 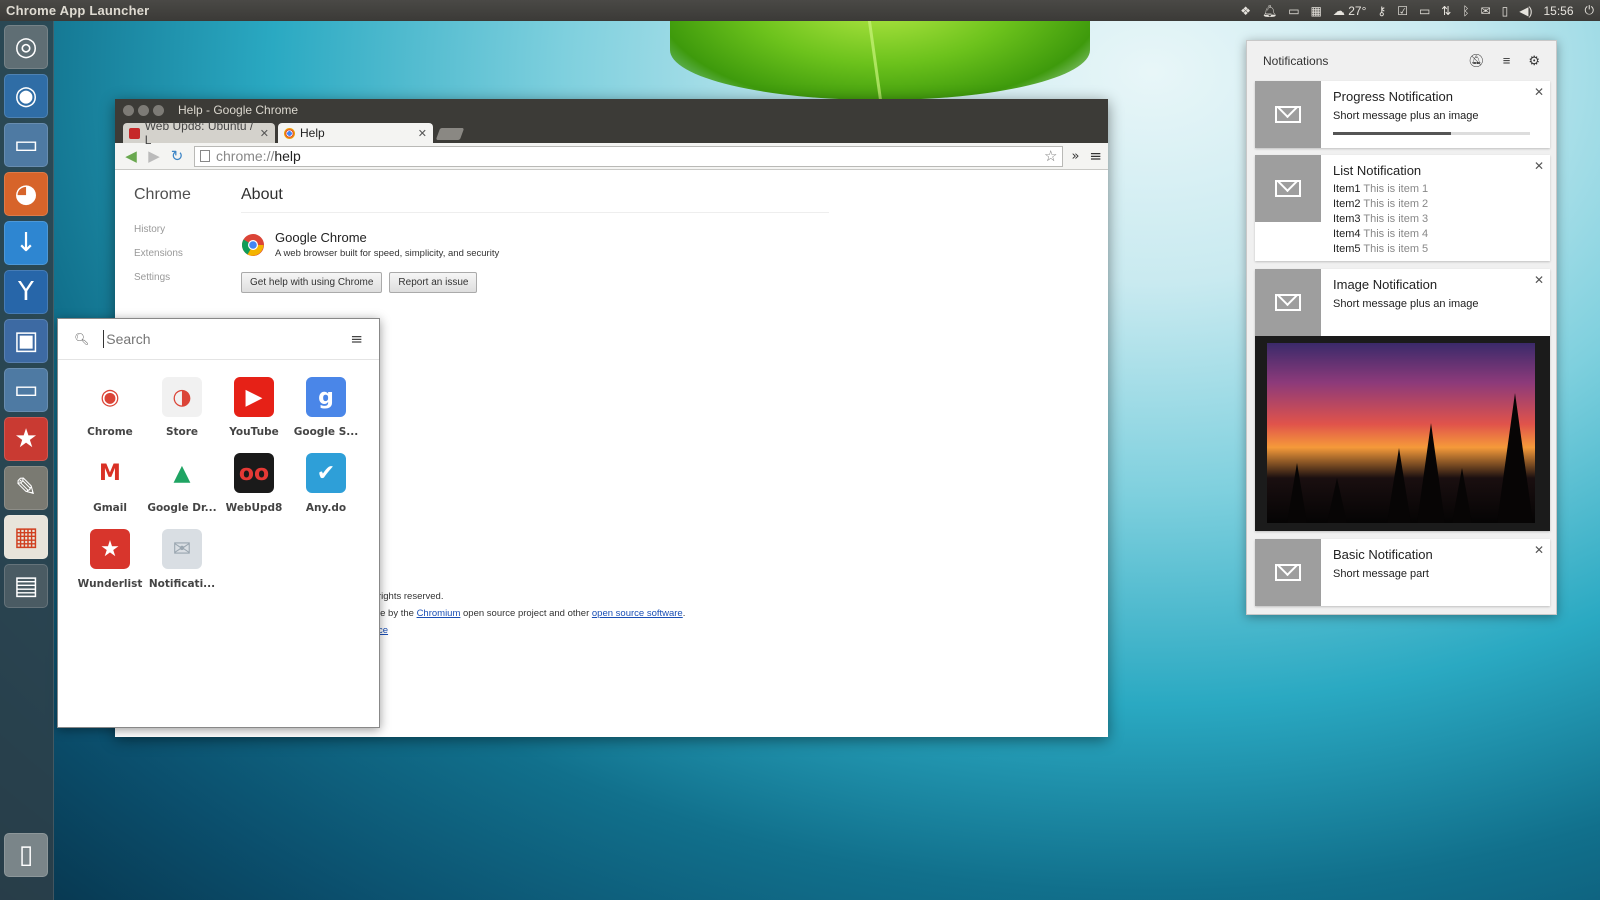 What do you see at coordinates (1316, 11) in the screenshot?
I see `calendar-icon: ▦` at bounding box center [1316, 11].